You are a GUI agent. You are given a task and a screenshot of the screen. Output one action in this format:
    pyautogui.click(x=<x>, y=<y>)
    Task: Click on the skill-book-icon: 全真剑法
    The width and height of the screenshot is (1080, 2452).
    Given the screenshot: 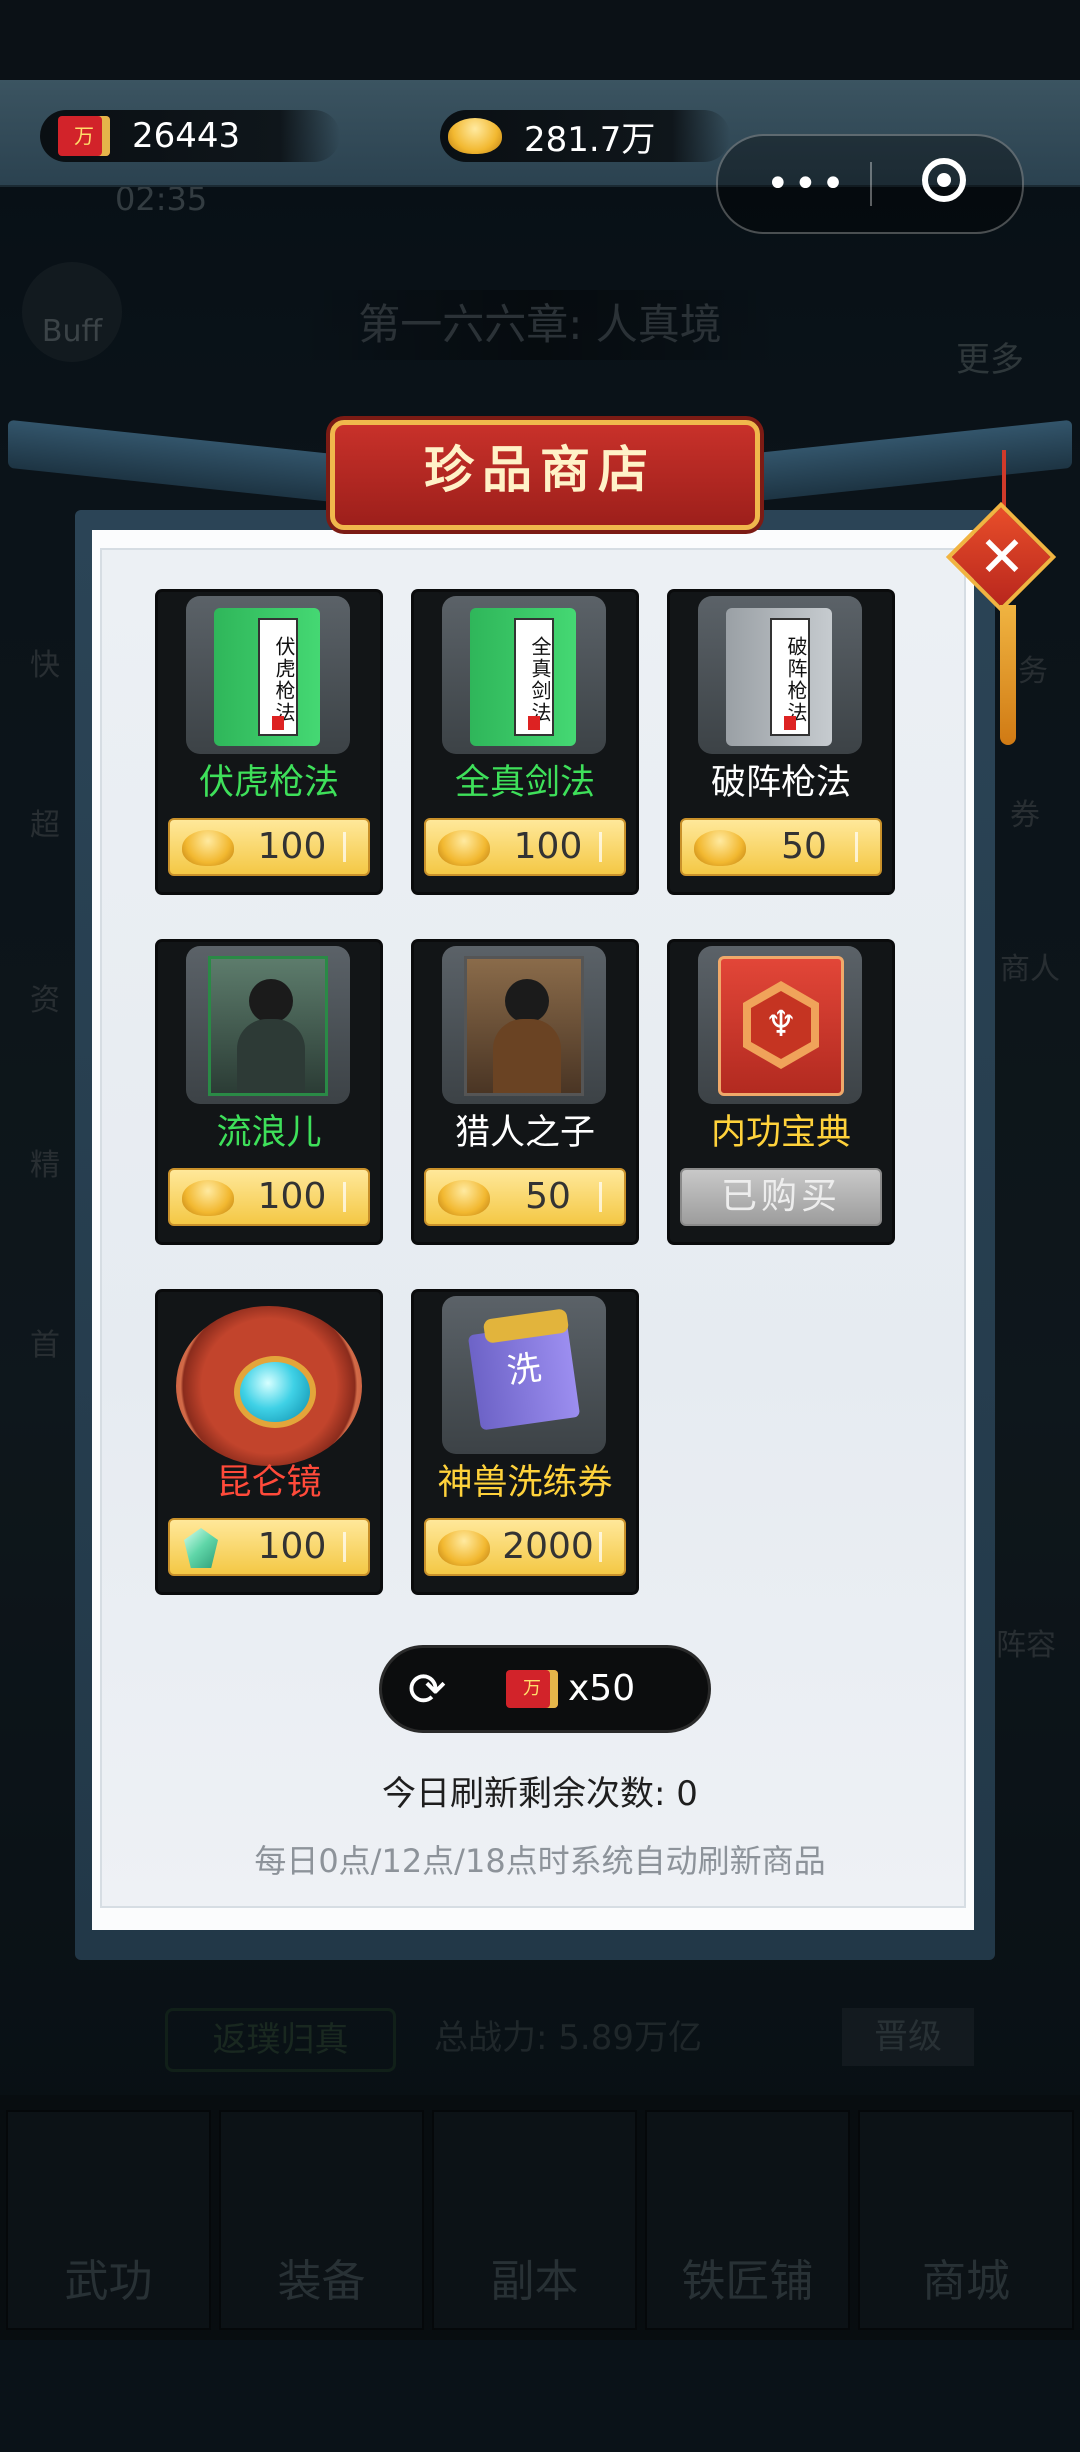 What is the action you would take?
    pyautogui.click(x=523, y=677)
    